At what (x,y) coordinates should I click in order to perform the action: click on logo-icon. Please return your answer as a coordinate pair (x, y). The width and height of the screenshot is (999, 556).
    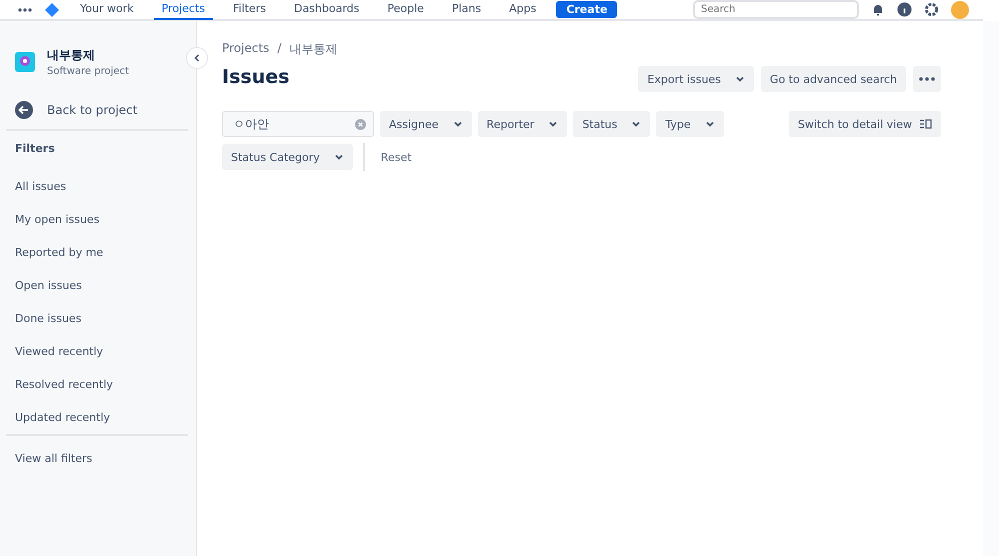
    Looking at the image, I should click on (52, 10).